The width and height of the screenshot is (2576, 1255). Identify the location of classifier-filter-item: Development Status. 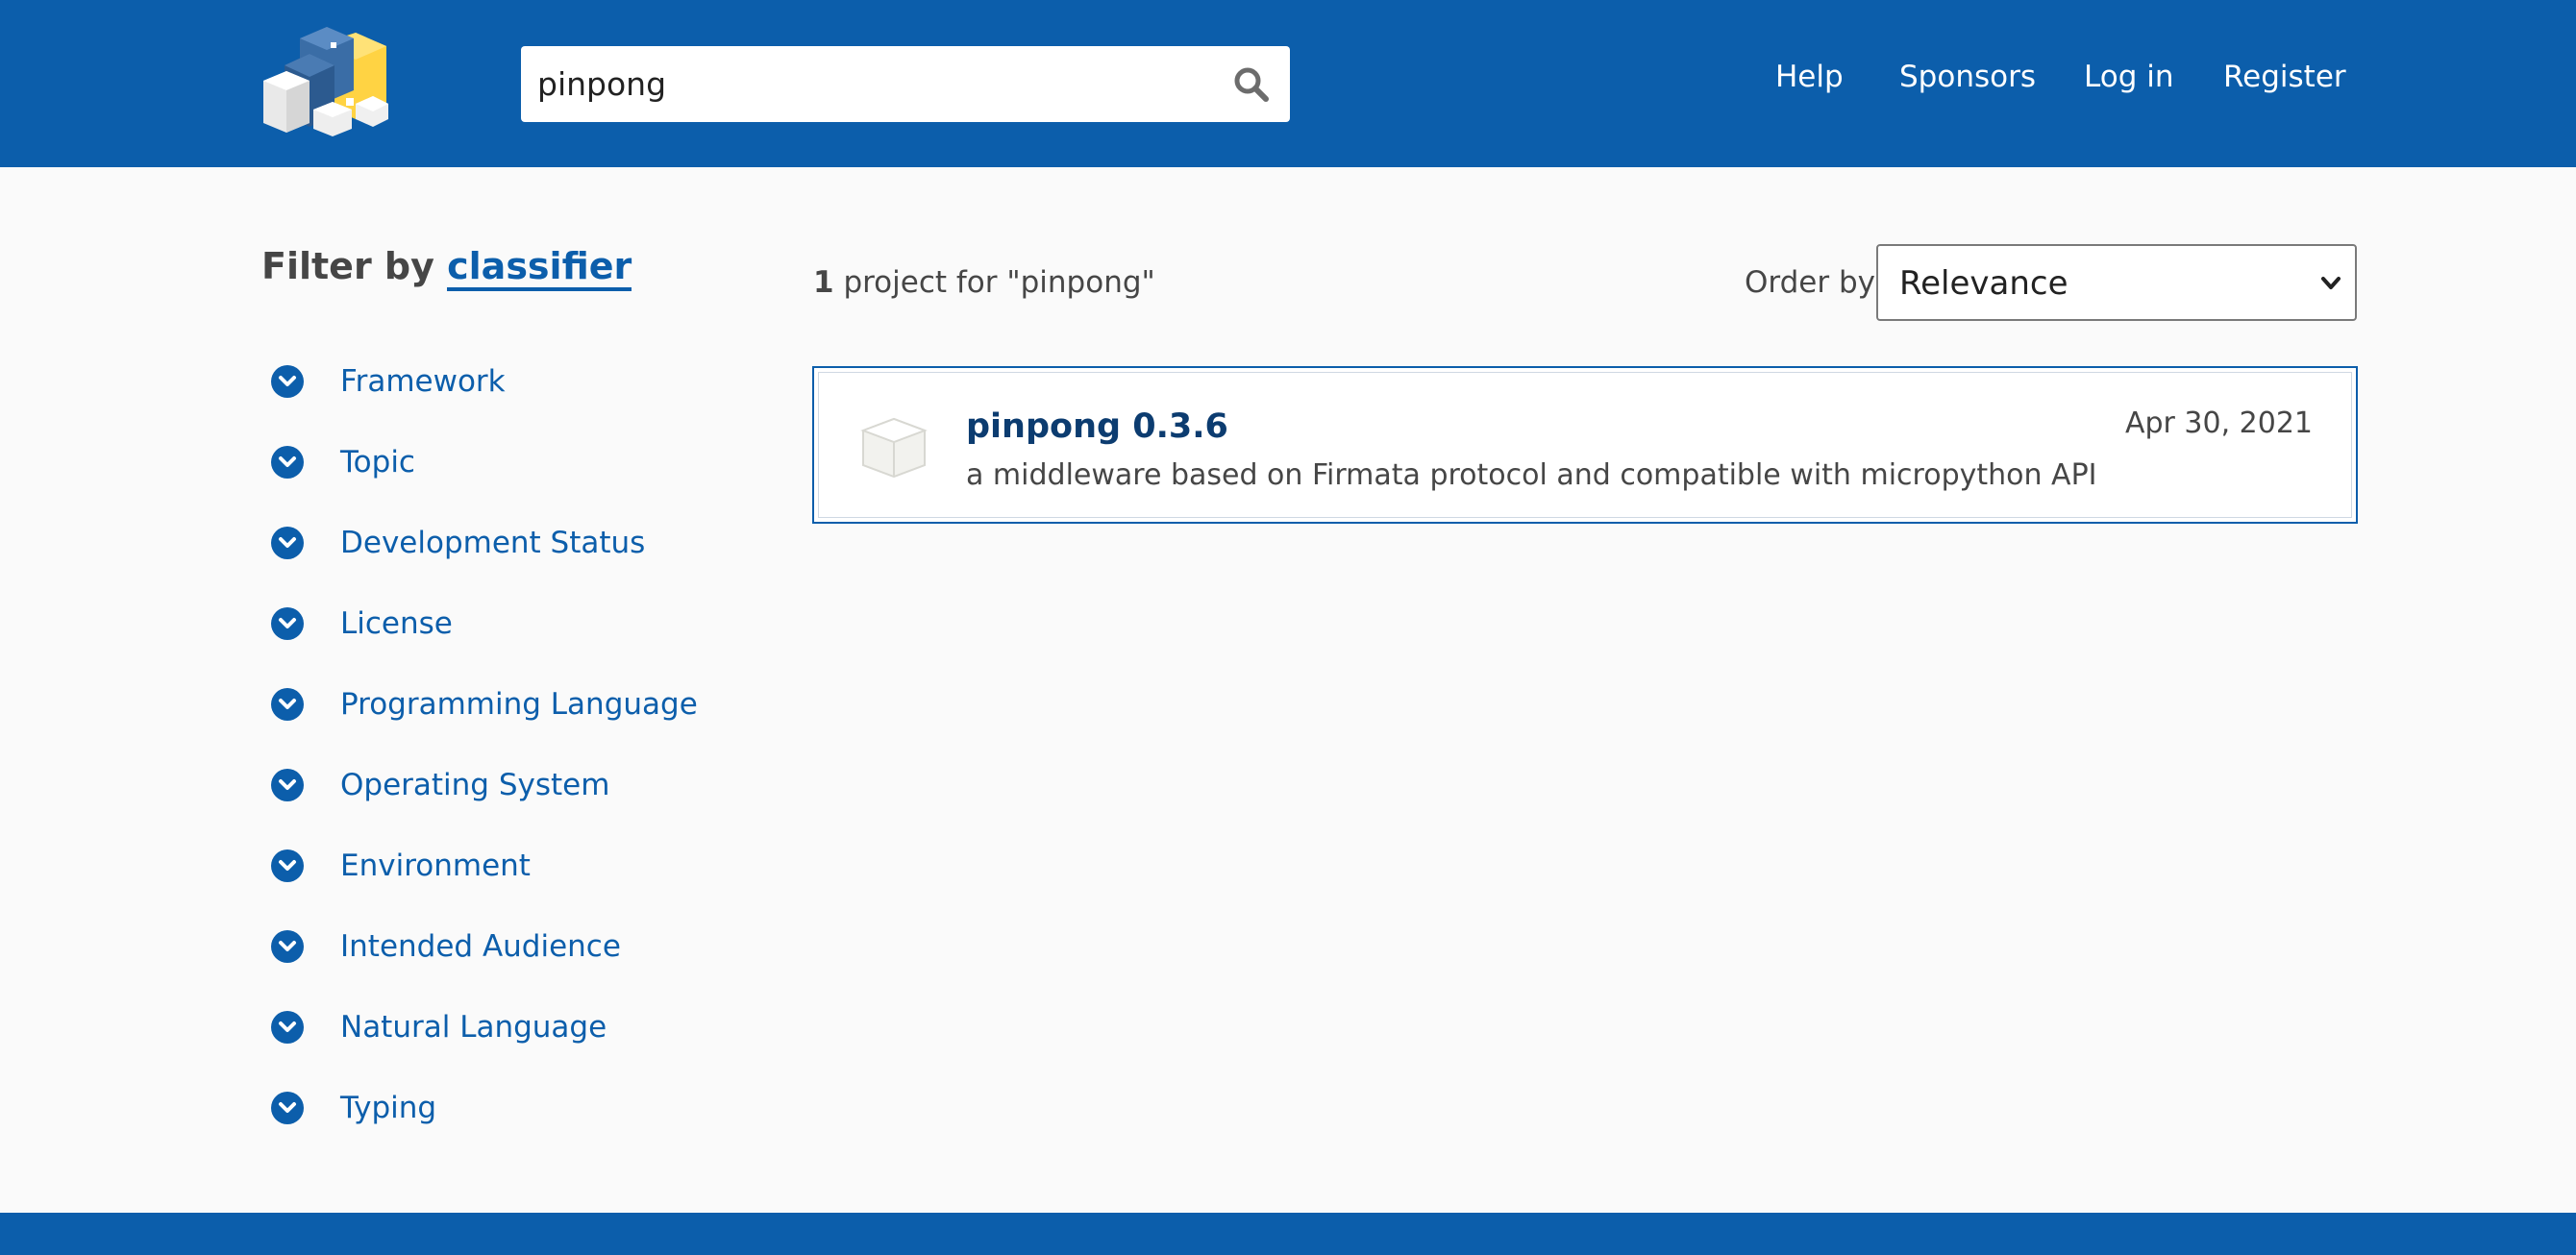
(458, 543).